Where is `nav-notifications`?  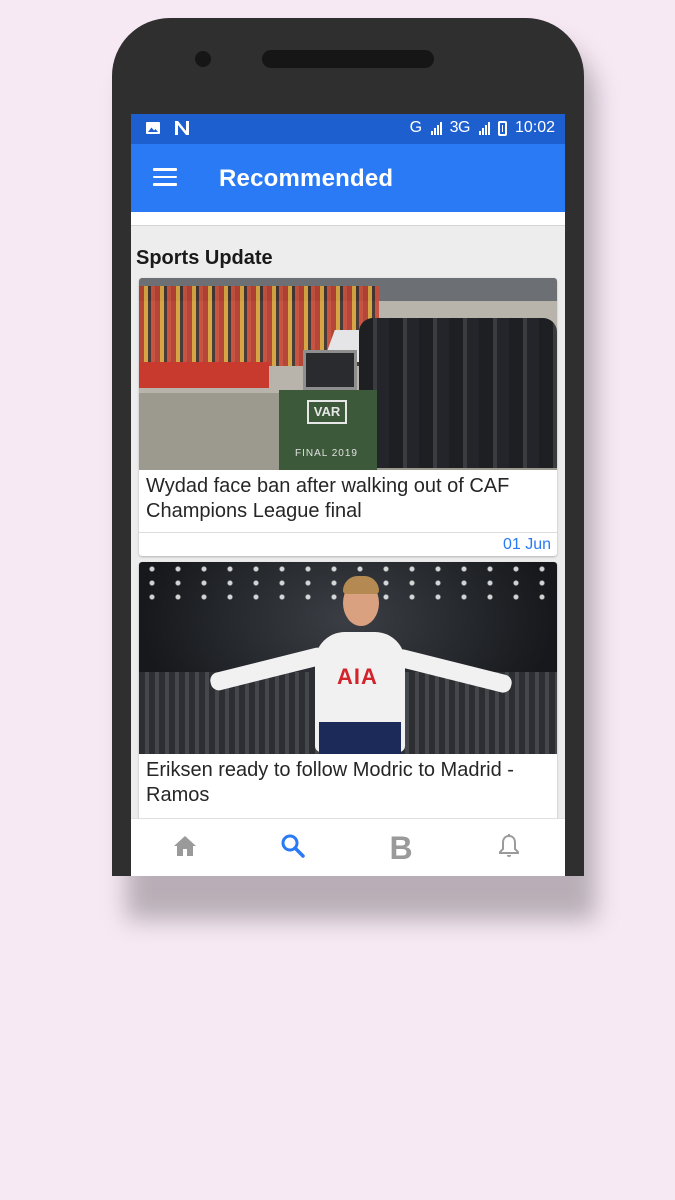
nav-notifications is located at coordinates (509, 847).